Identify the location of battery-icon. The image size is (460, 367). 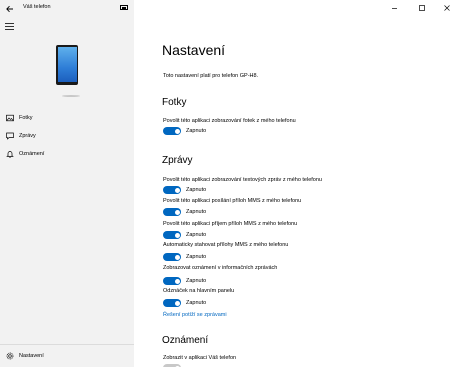
(124, 7).